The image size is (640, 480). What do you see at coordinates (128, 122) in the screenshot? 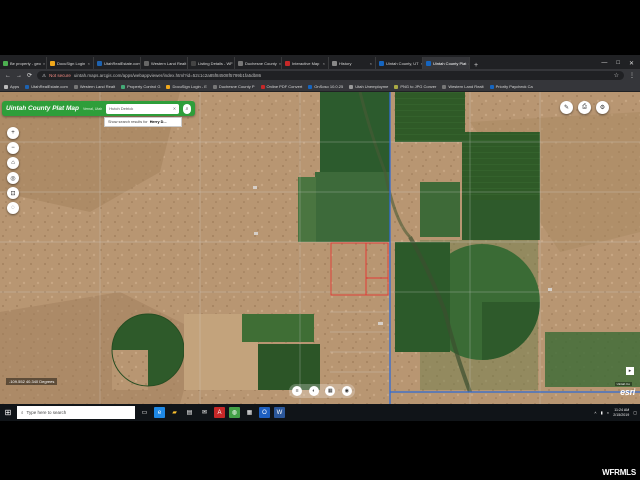
I see `suggestion-prefix: Show search results for` at bounding box center [128, 122].